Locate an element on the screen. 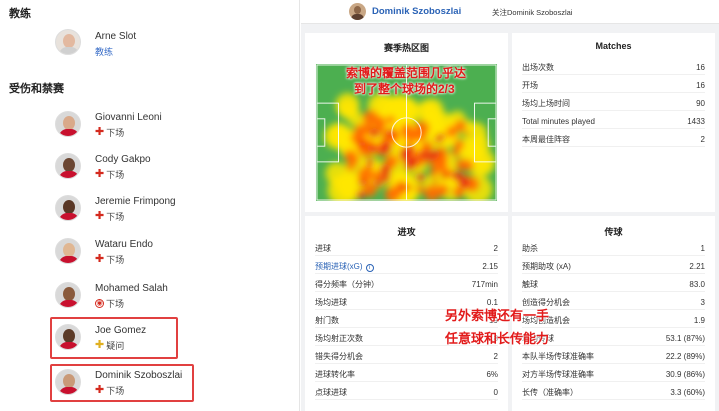 The height and width of the screenshot is (411, 719). highlight-box-szoboszlai is located at coordinates (122, 383).